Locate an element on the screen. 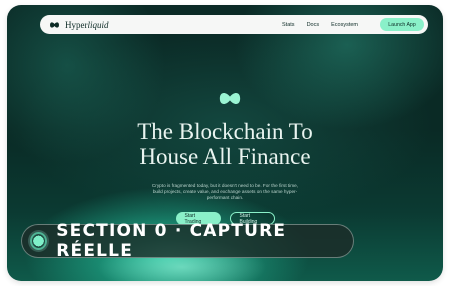 Image resolution: width=450 pixels, height=286 pixels. section-banner: SECTION 0 · CAPTURE RÉELLE is located at coordinates (187, 241).